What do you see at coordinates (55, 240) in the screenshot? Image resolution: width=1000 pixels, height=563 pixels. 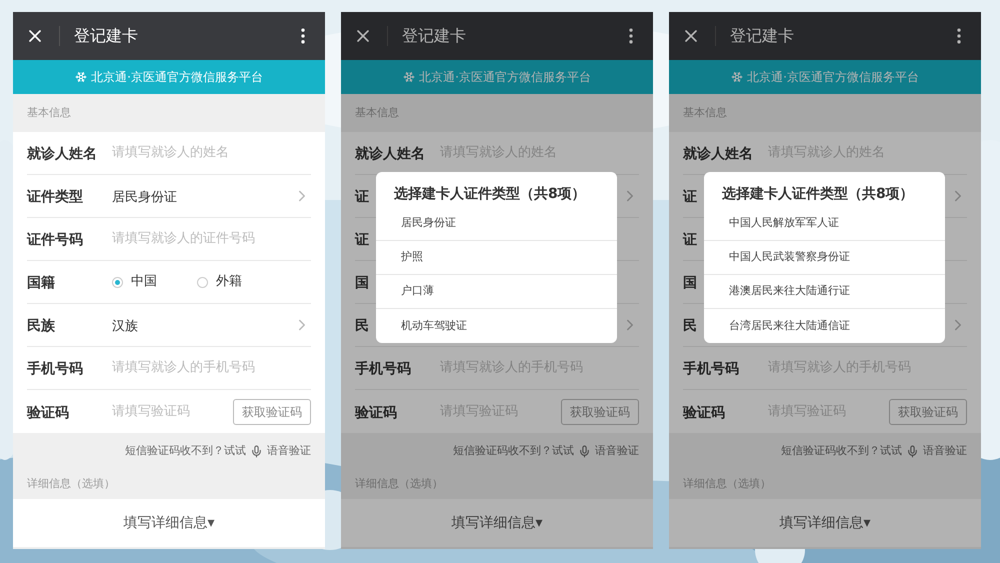 I see `field-label: 证件号码` at bounding box center [55, 240].